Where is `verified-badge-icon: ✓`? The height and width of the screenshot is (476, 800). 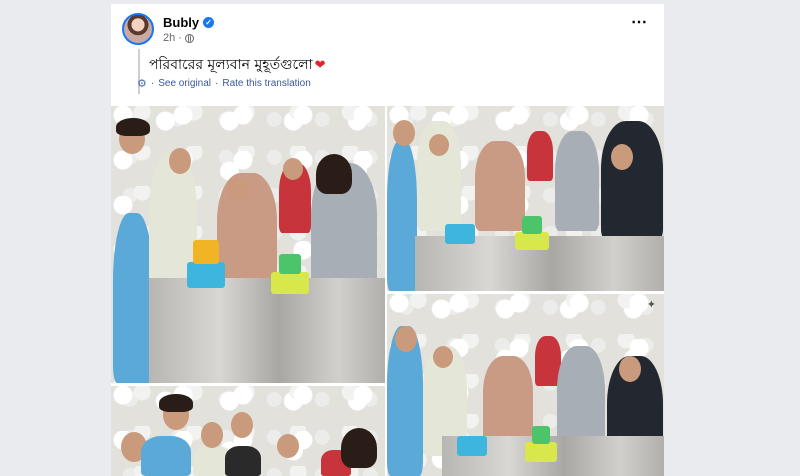 verified-badge-icon: ✓ is located at coordinates (209, 22).